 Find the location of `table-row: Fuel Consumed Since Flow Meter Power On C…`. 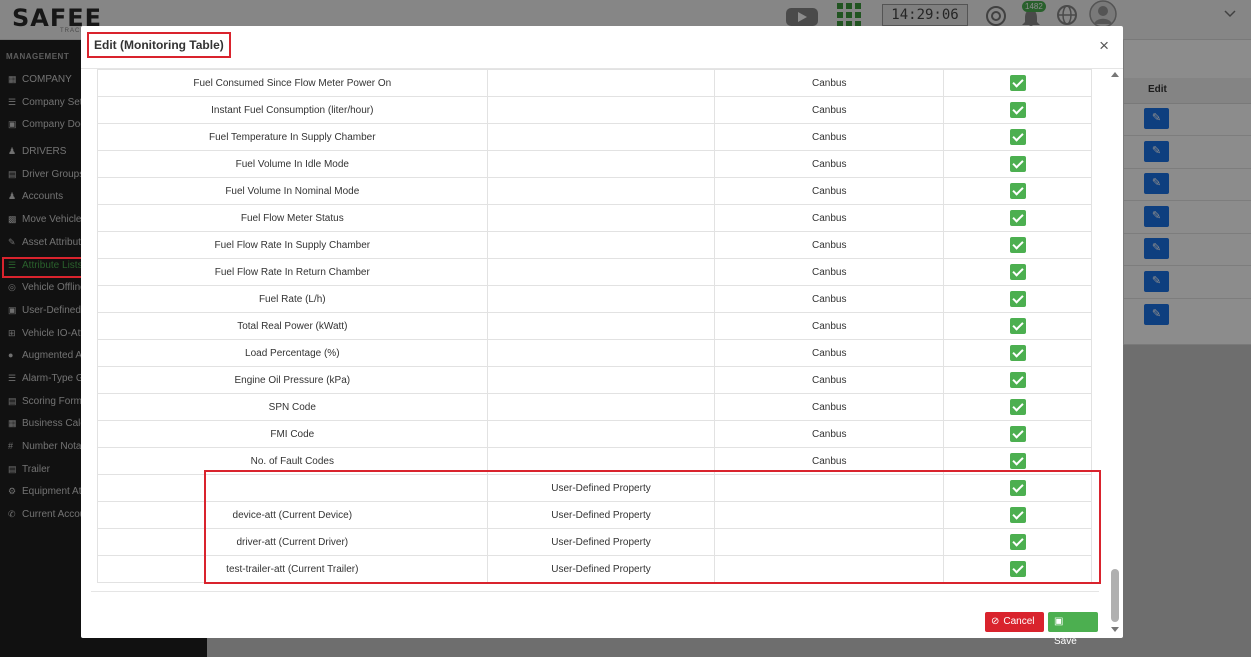

table-row: Fuel Consumed Since Flow Meter Power On C… is located at coordinates (594, 83).